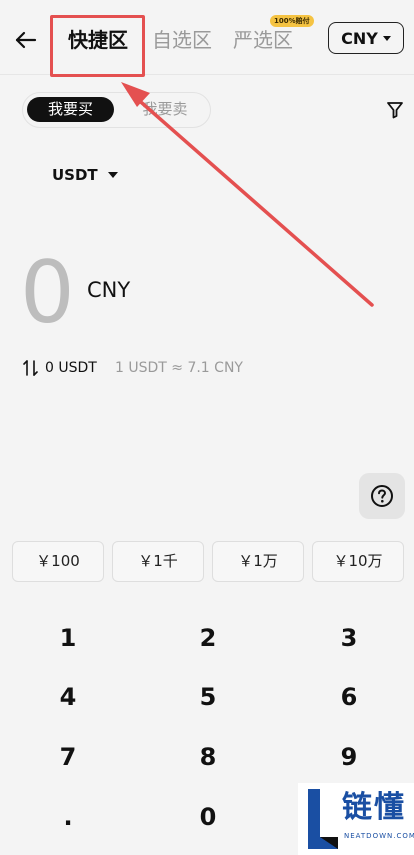 This screenshot has height=855, width=414. Describe the element at coordinates (349, 697) in the screenshot. I see `keypad-key: 6` at that location.